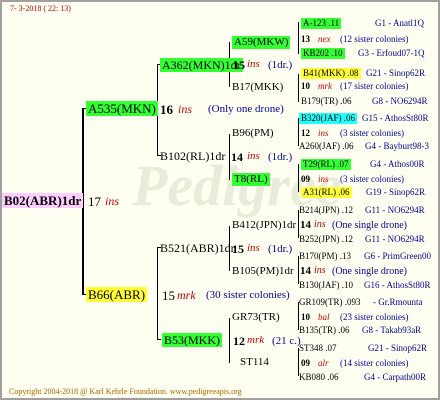  I want to click on gen4-line-id: - Gr.Rmounta, so click(398, 302).